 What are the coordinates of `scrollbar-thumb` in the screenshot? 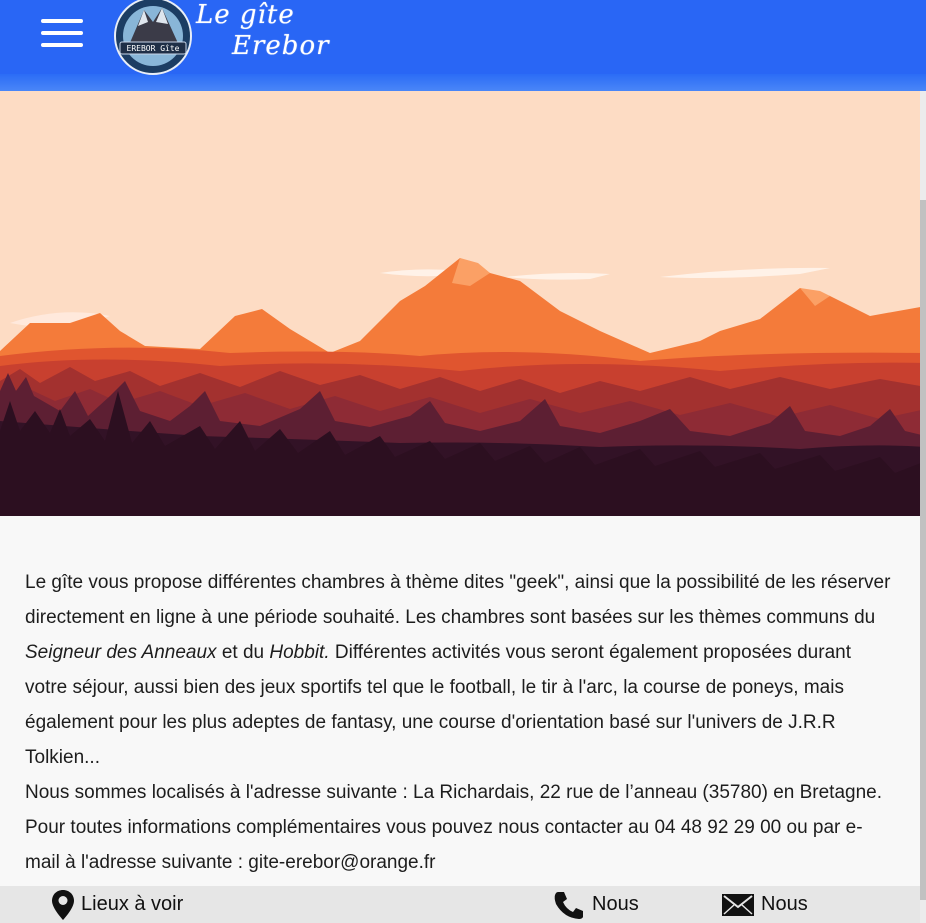 It's located at (923, 550).